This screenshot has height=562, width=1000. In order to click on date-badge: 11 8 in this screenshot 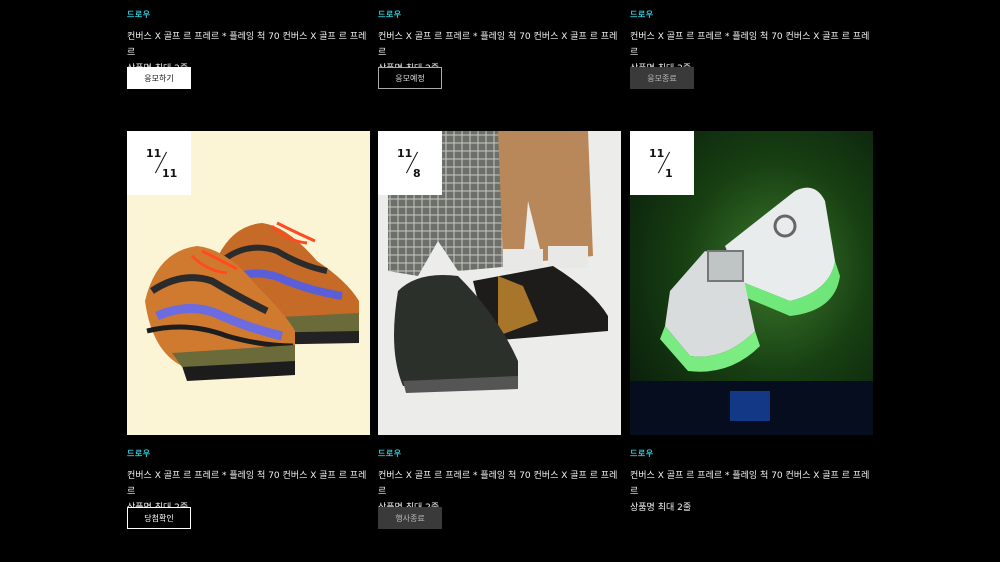, I will do `click(410, 163)`.